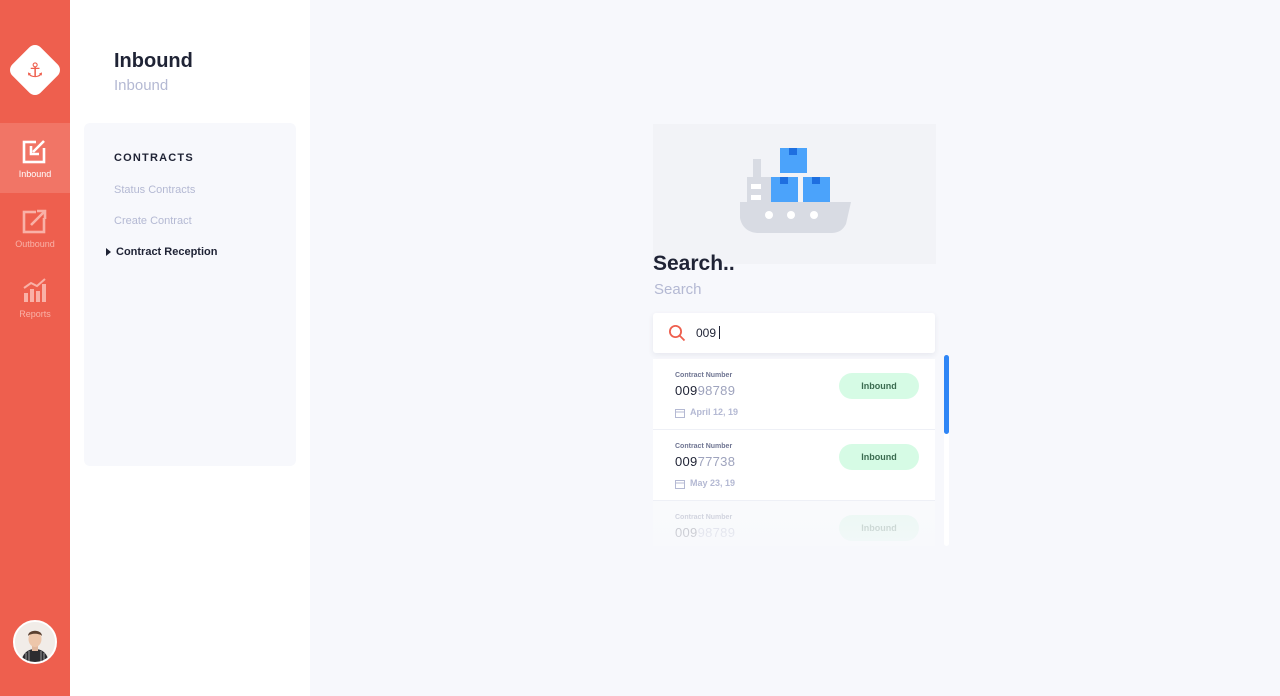 The width and height of the screenshot is (1280, 696). I want to click on contract-date: April 12, 19, so click(714, 412).